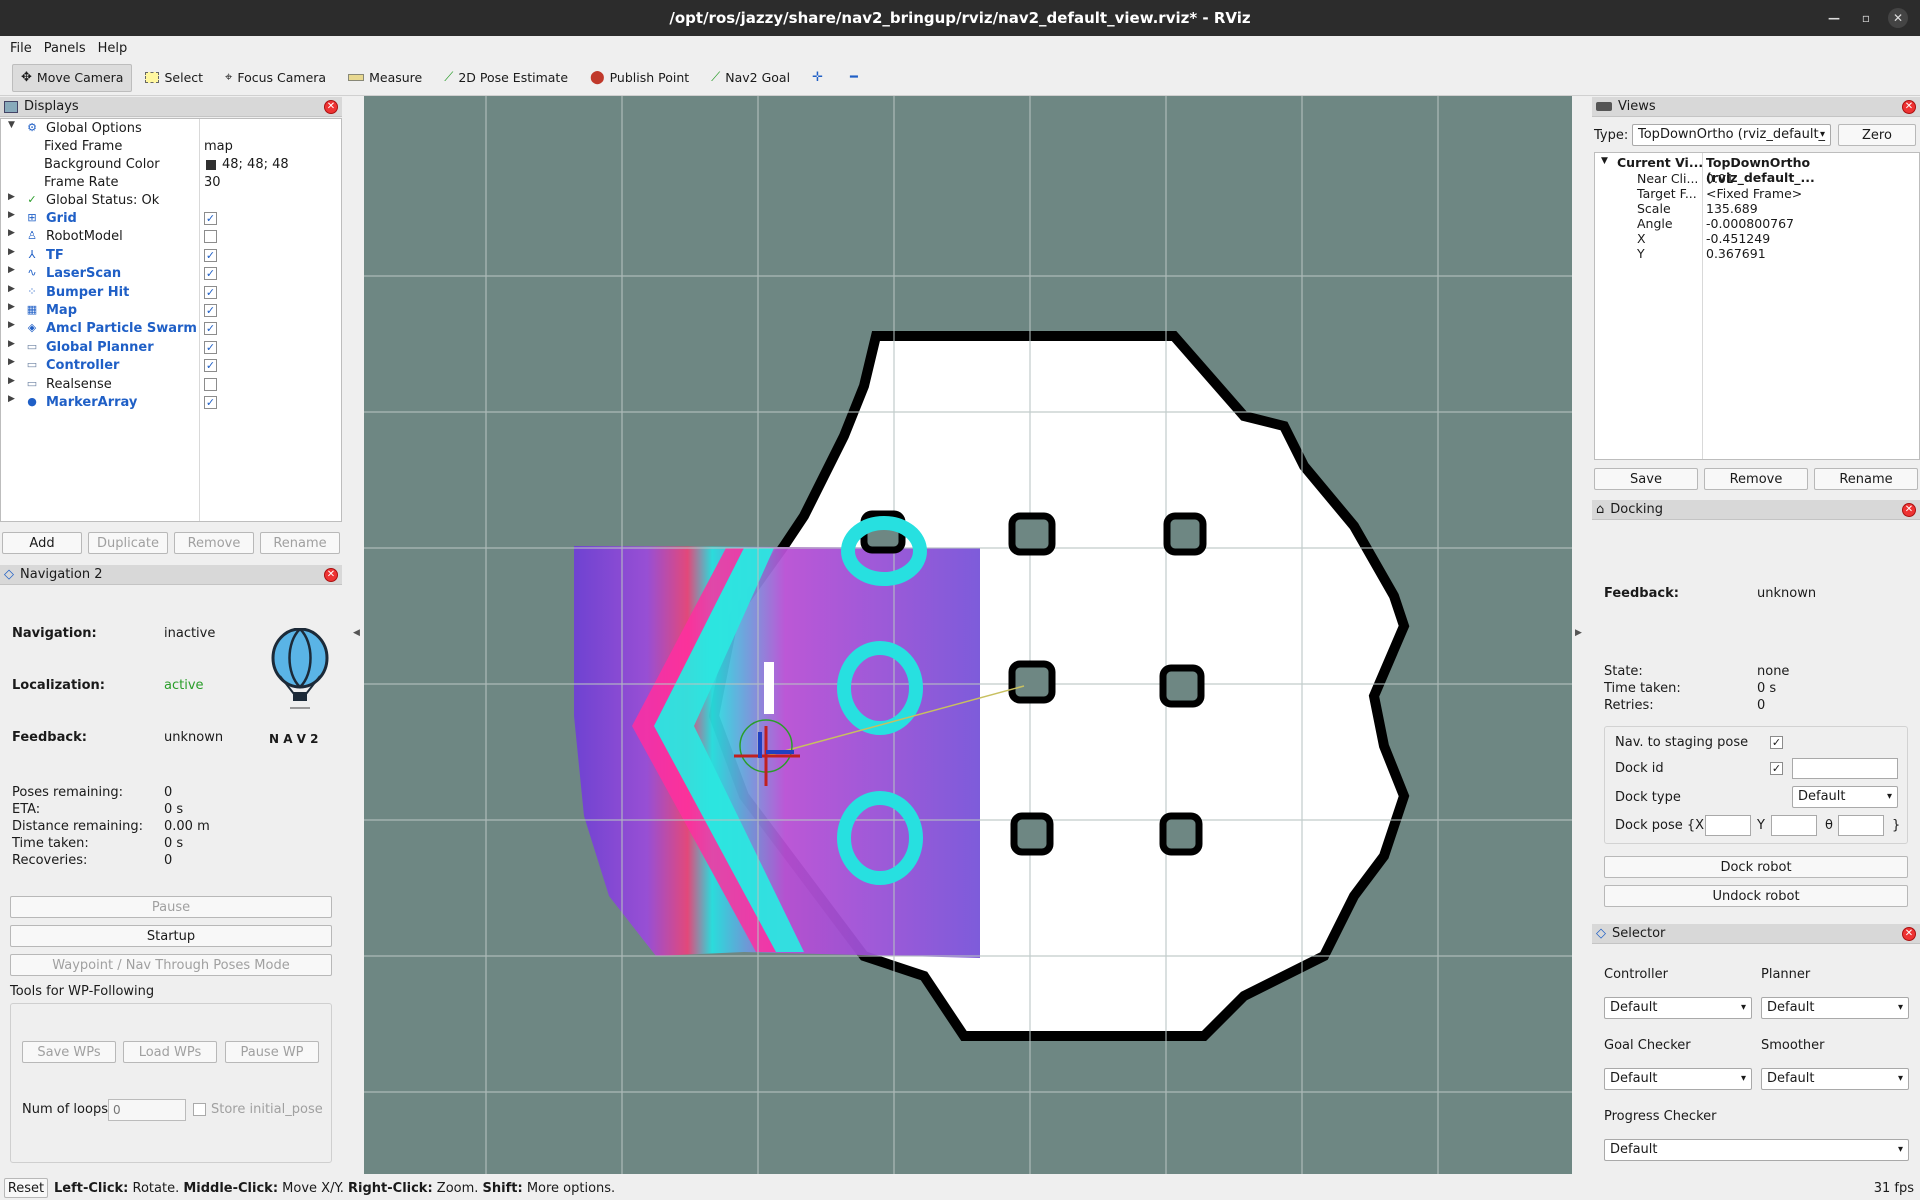 This screenshot has height=1200, width=1920. Describe the element at coordinates (1898, 18) in the screenshot. I see `close-window-icon: ✕` at that location.